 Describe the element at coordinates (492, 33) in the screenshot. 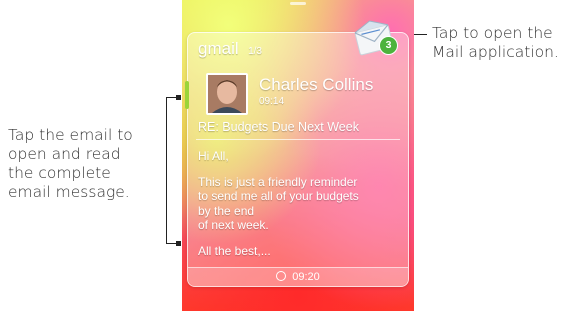

I see `annotation-line: Tap to open the` at that location.